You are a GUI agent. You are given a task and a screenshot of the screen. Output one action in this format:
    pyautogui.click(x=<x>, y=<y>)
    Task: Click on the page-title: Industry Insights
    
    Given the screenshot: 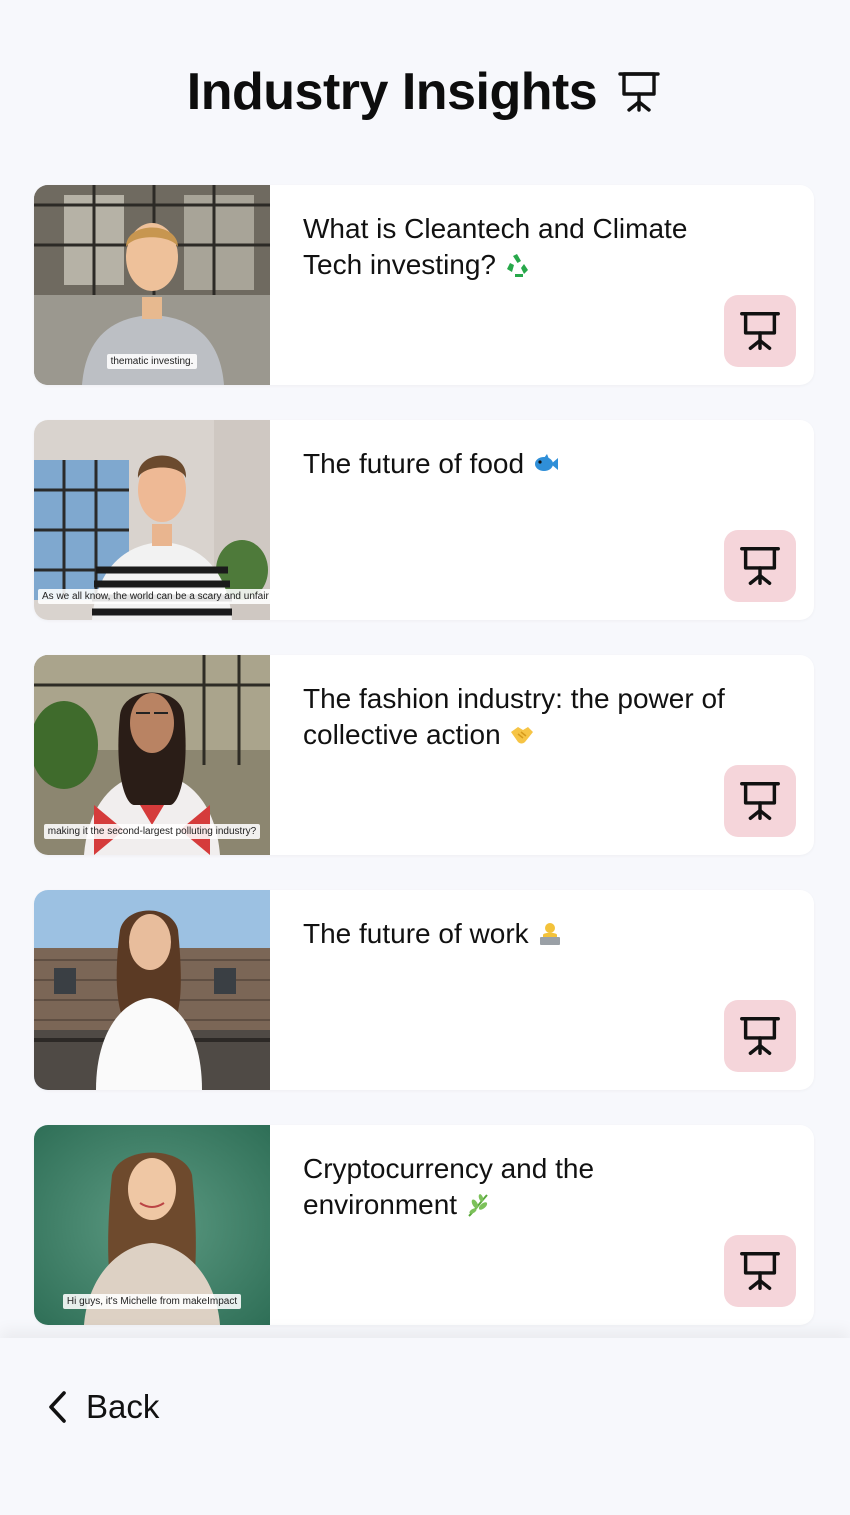 What is the action you would take?
    pyautogui.click(x=425, y=92)
    